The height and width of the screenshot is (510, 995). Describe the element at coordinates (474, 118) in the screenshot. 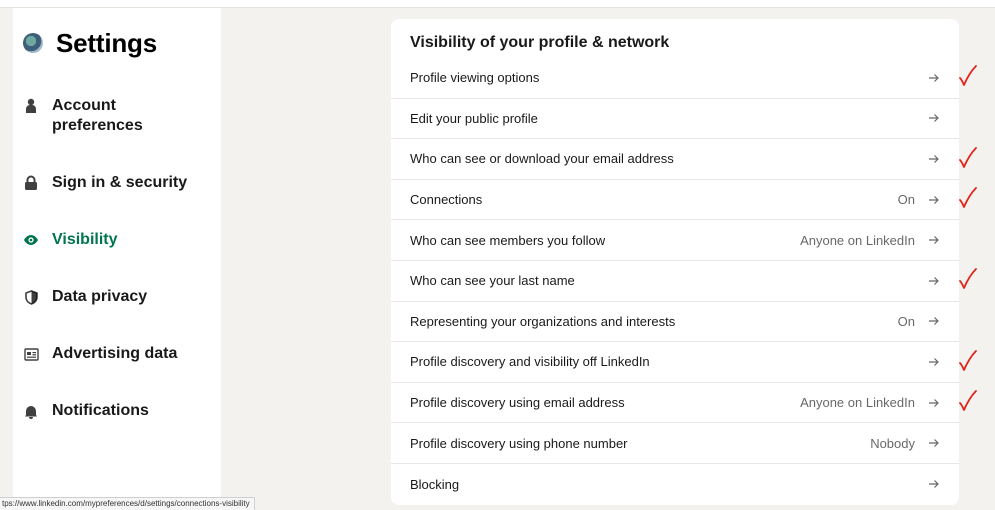

I see `setting-label: Edit your public profile` at that location.